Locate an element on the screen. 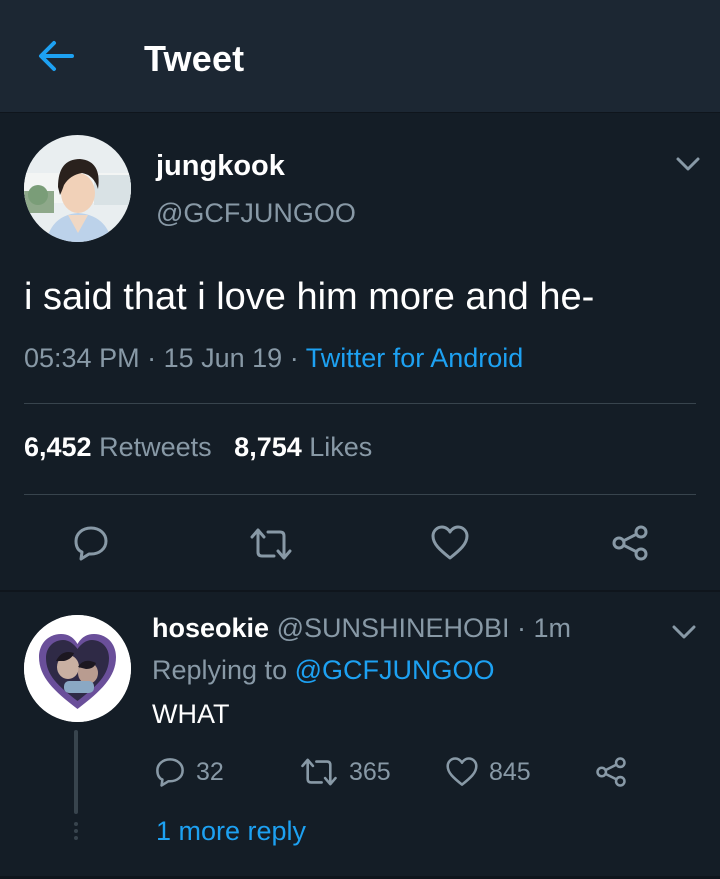 This screenshot has width=720, height=879. tweet-stats: 6,452 Retweets 8,754 Likes is located at coordinates (198, 447).